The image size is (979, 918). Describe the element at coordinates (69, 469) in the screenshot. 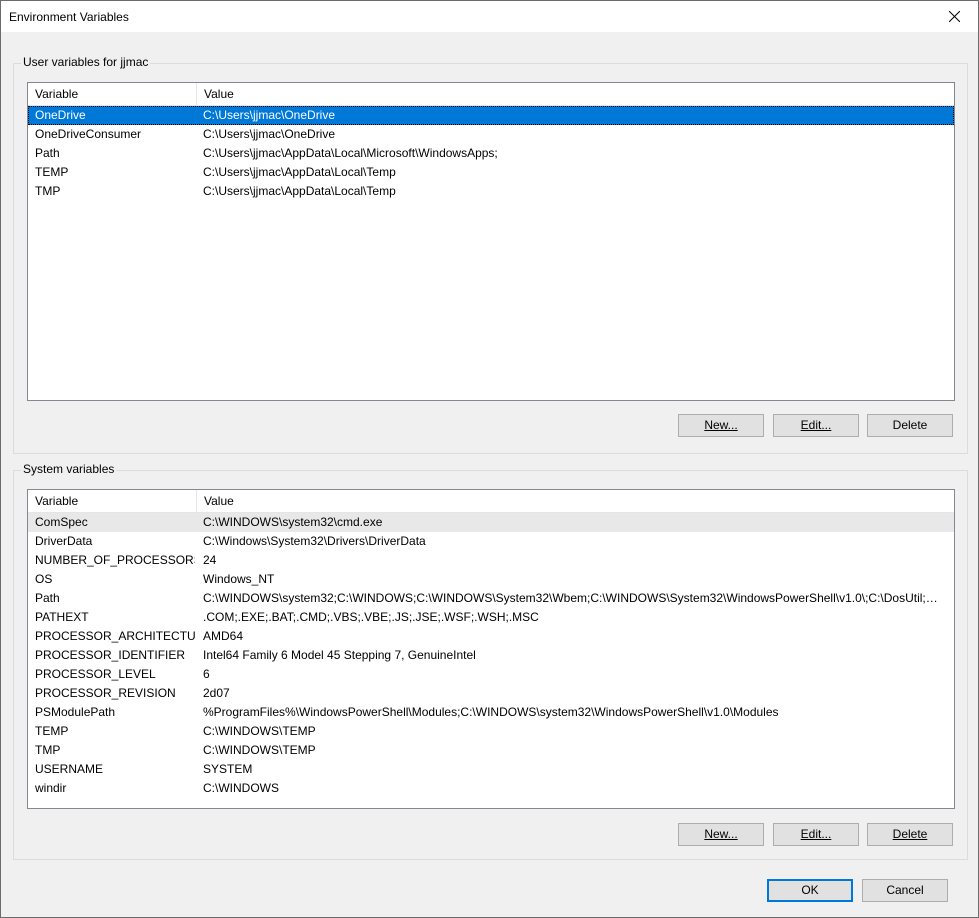

I see `system-variables-label: System variables` at that location.